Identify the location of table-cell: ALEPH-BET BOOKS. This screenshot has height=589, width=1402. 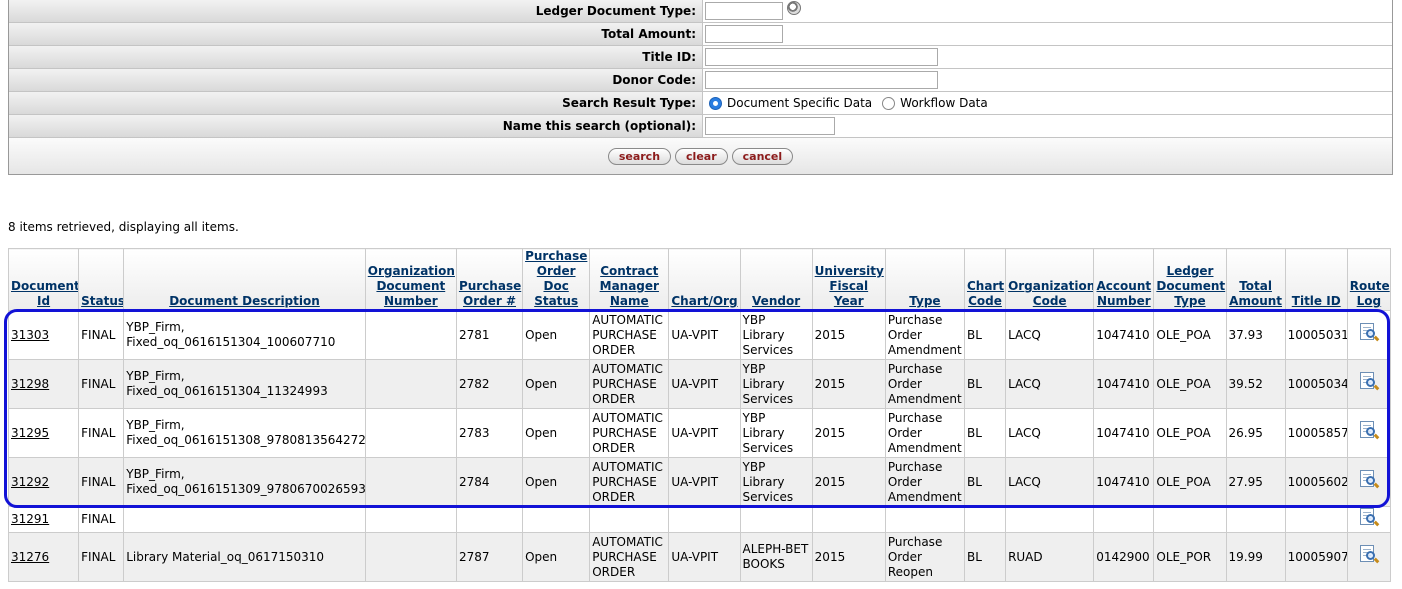
(776, 557).